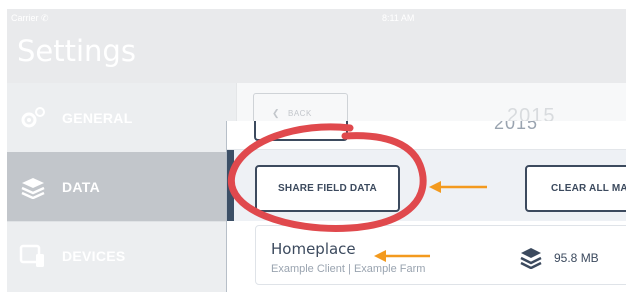  I want to click on field-name: Homeplace, so click(313, 249).